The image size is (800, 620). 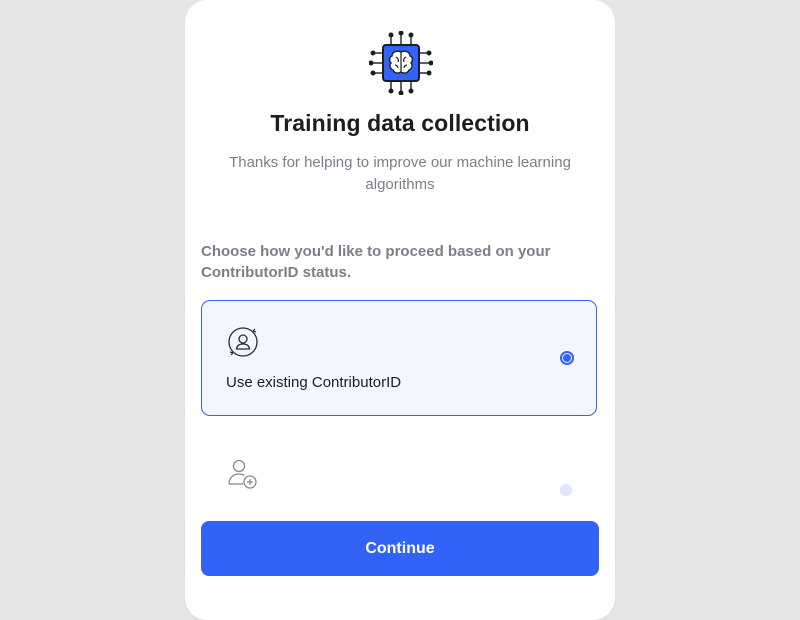 What do you see at coordinates (314, 382) in the screenshot?
I see `option-label: Use existing ContributorID` at bounding box center [314, 382].